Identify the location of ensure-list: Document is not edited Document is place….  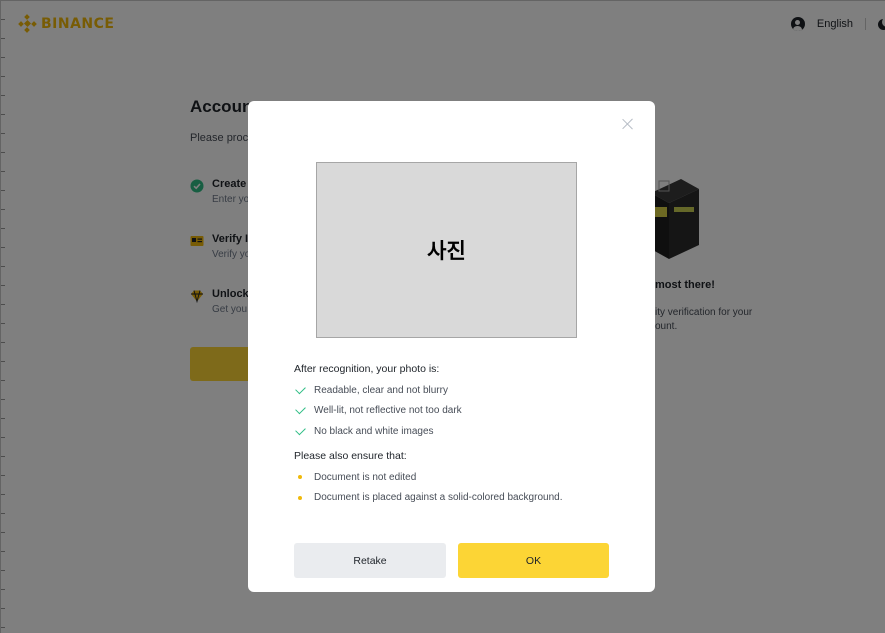
(428, 487).